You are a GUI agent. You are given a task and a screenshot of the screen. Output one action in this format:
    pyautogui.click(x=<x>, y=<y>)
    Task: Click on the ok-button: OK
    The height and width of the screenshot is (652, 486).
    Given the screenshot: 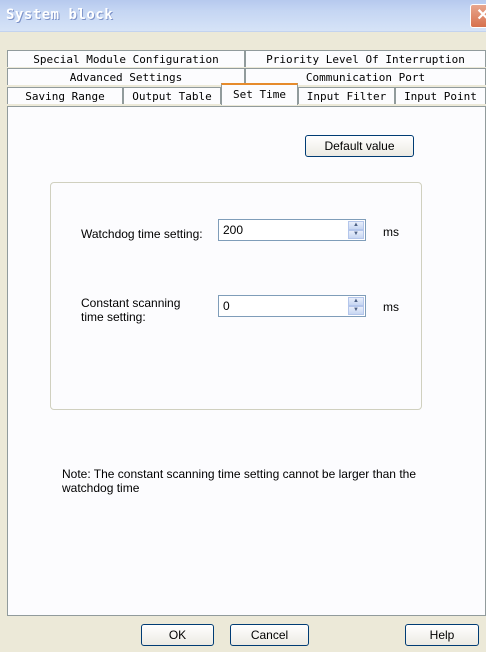 What is the action you would take?
    pyautogui.click(x=177, y=635)
    